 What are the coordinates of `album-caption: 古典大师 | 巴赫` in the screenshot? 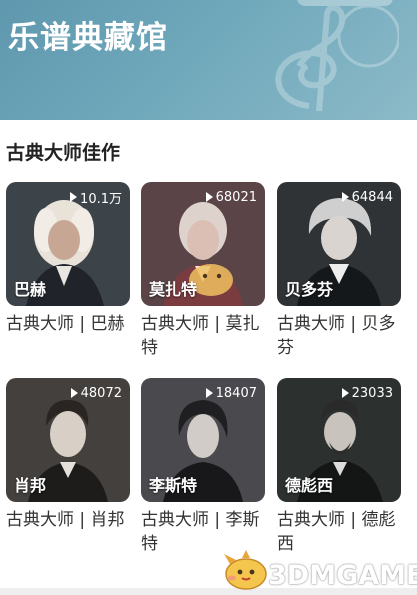 It's located at (68, 324).